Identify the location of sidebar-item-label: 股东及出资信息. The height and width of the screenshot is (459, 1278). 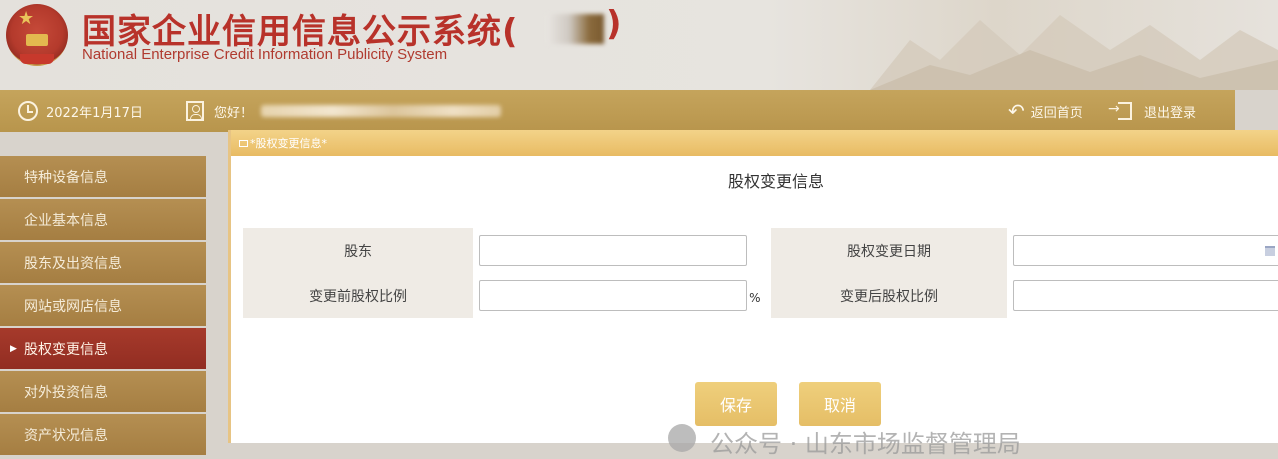
(73, 263).